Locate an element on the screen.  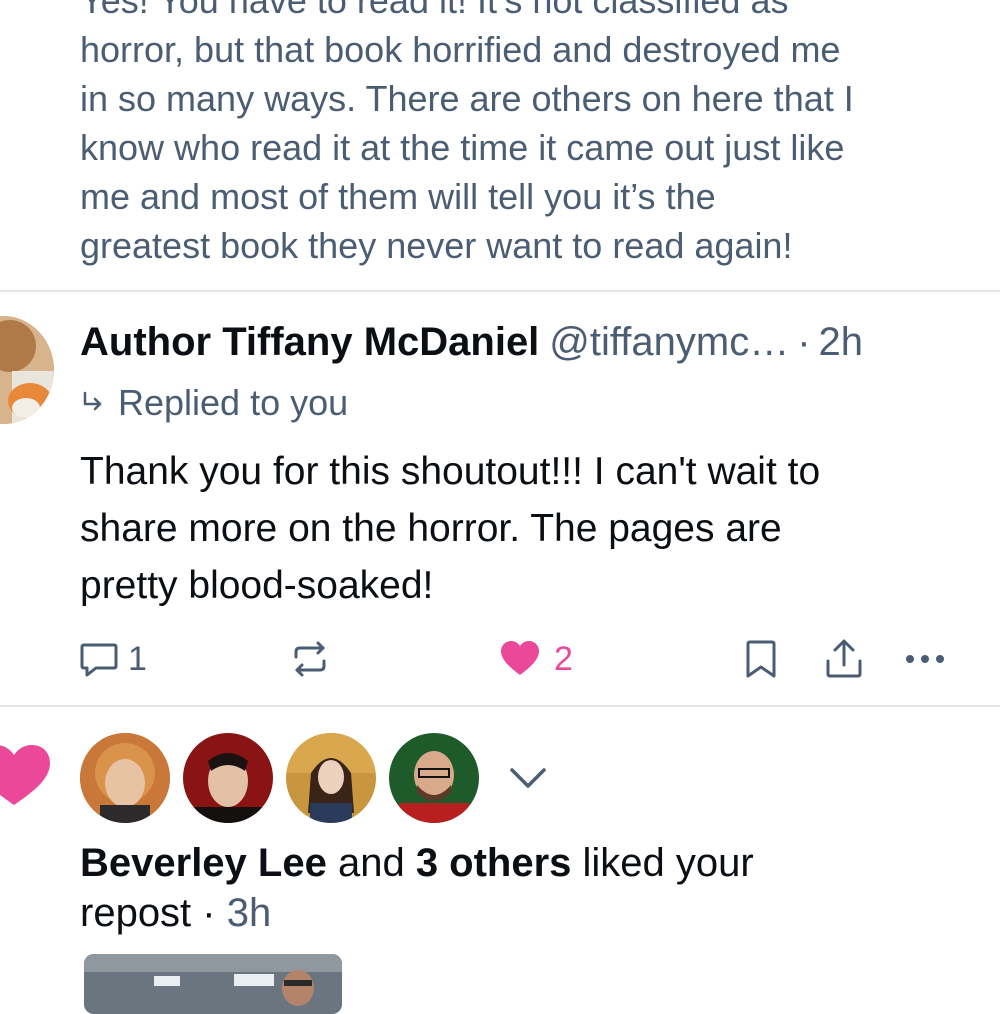
replied-to-indicator: Replied to you is located at coordinates (214, 403).